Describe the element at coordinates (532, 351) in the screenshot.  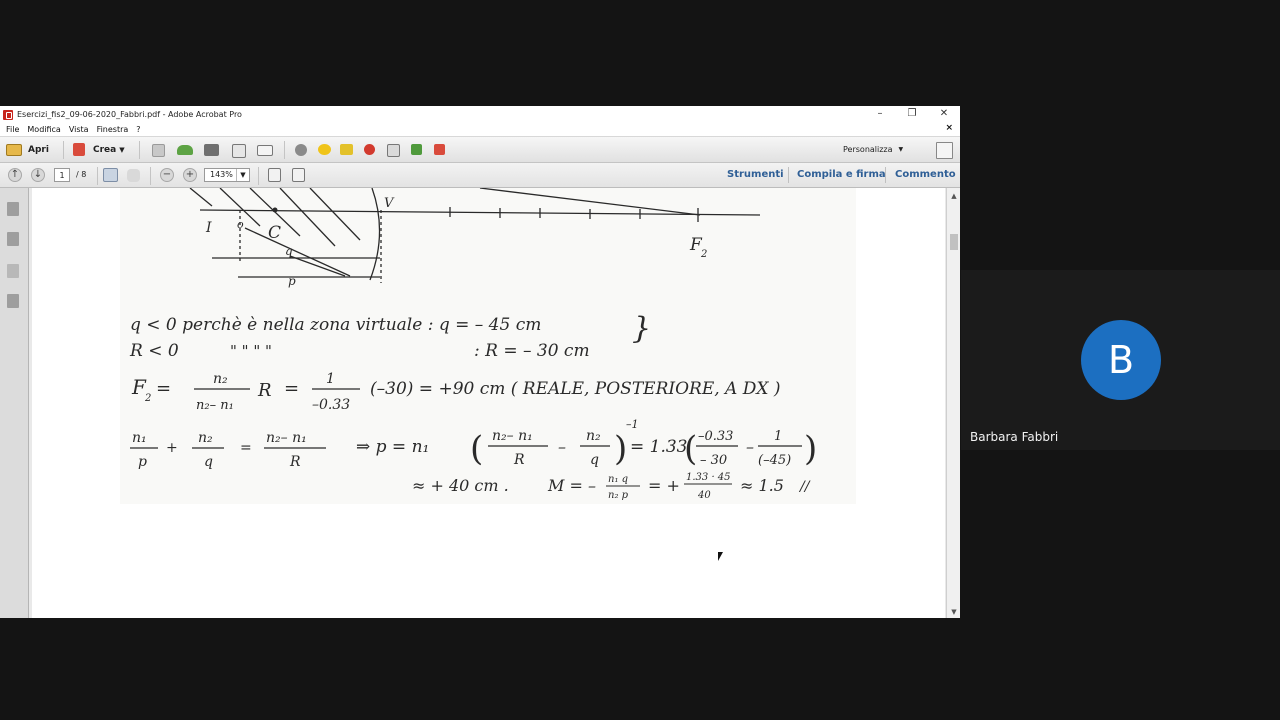
I see `line-2-right: : R = – 30 cm` at that location.